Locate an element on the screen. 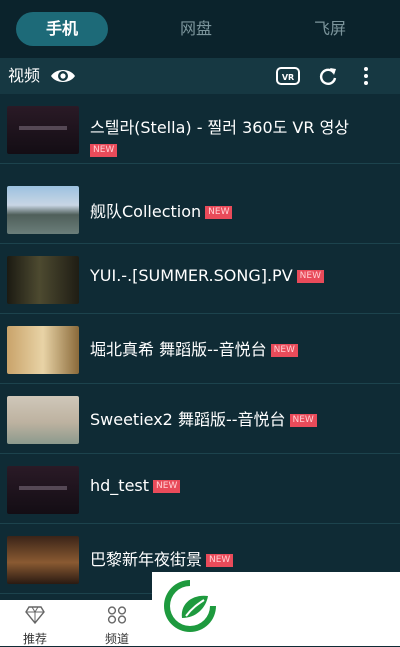 This screenshot has width=400, height=647. more-icon is located at coordinates (366, 78).